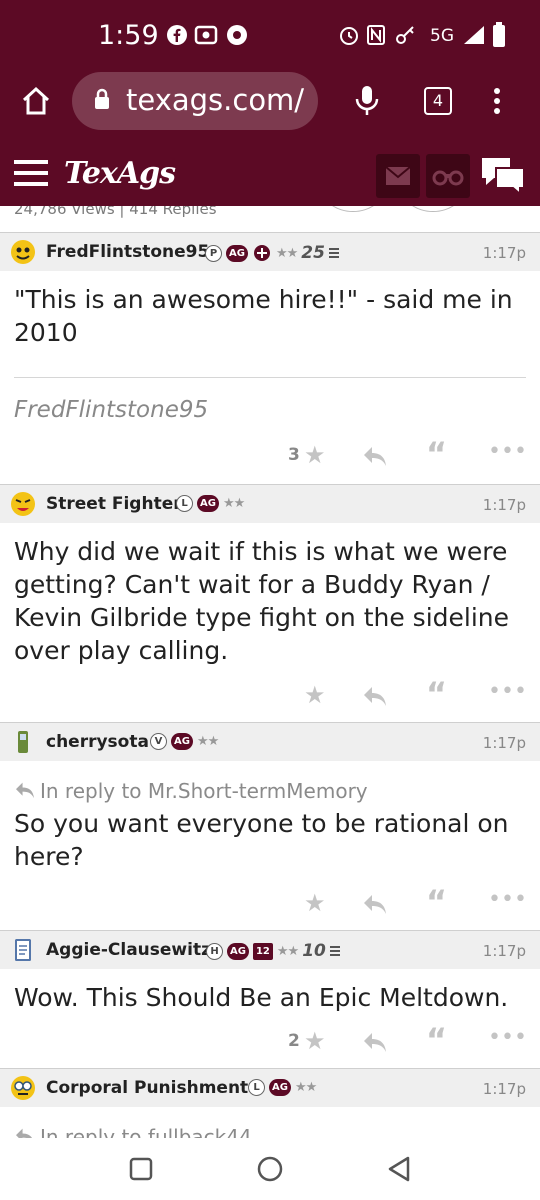  Describe the element at coordinates (367, 101) in the screenshot. I see `microphone-icon` at that location.